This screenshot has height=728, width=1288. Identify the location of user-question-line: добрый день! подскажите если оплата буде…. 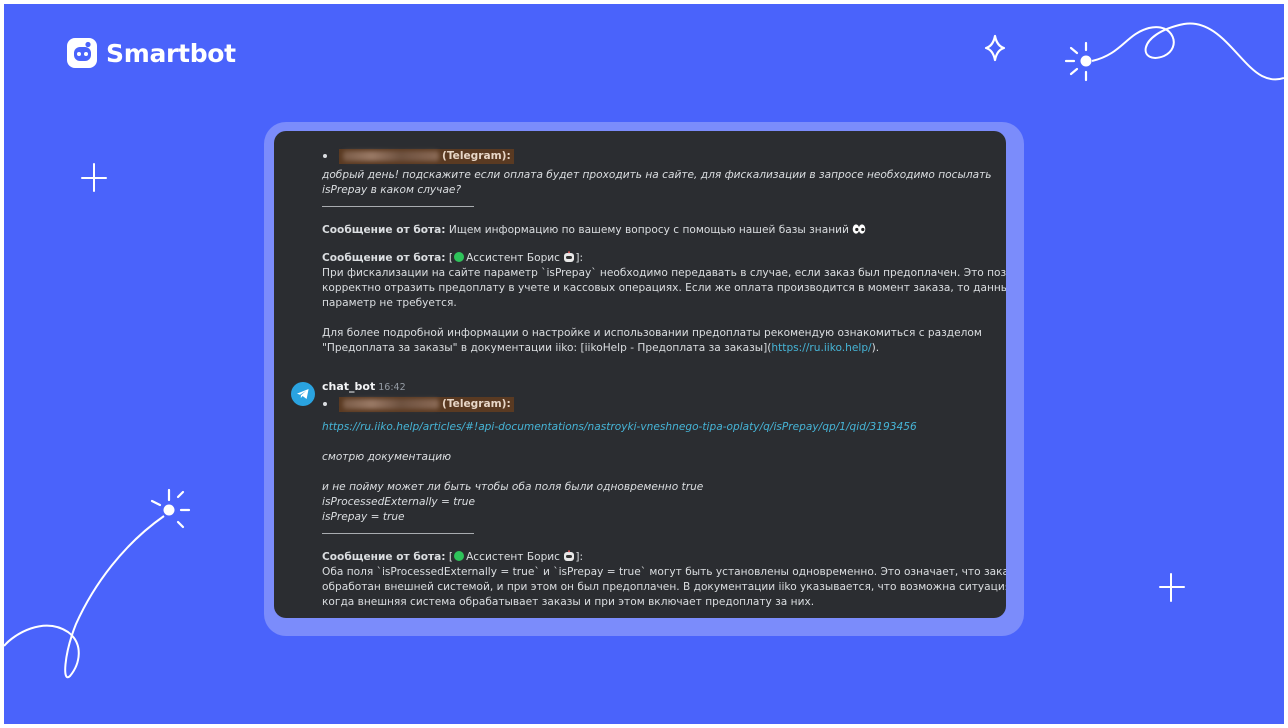
(657, 175).